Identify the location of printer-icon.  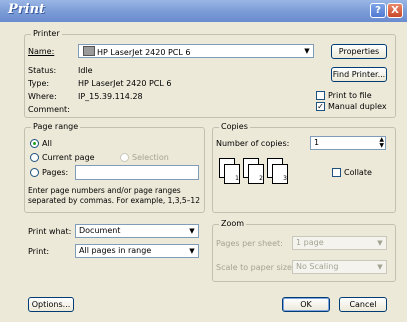
(89, 51).